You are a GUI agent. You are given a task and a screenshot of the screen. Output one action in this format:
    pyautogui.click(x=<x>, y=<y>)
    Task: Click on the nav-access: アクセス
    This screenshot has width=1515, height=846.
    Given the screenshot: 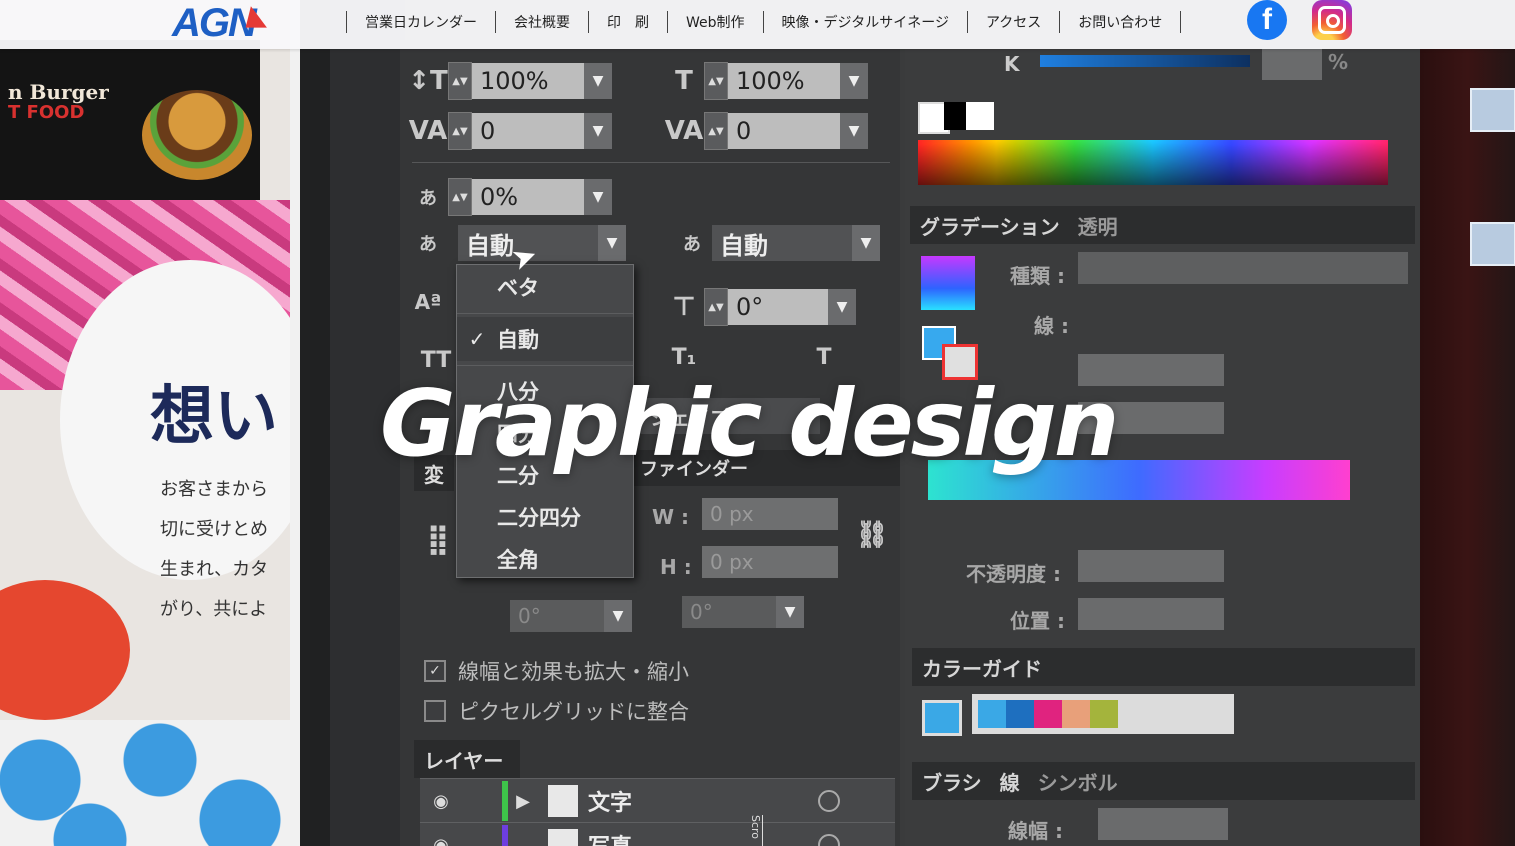 What is the action you would take?
    pyautogui.click(x=1013, y=22)
    